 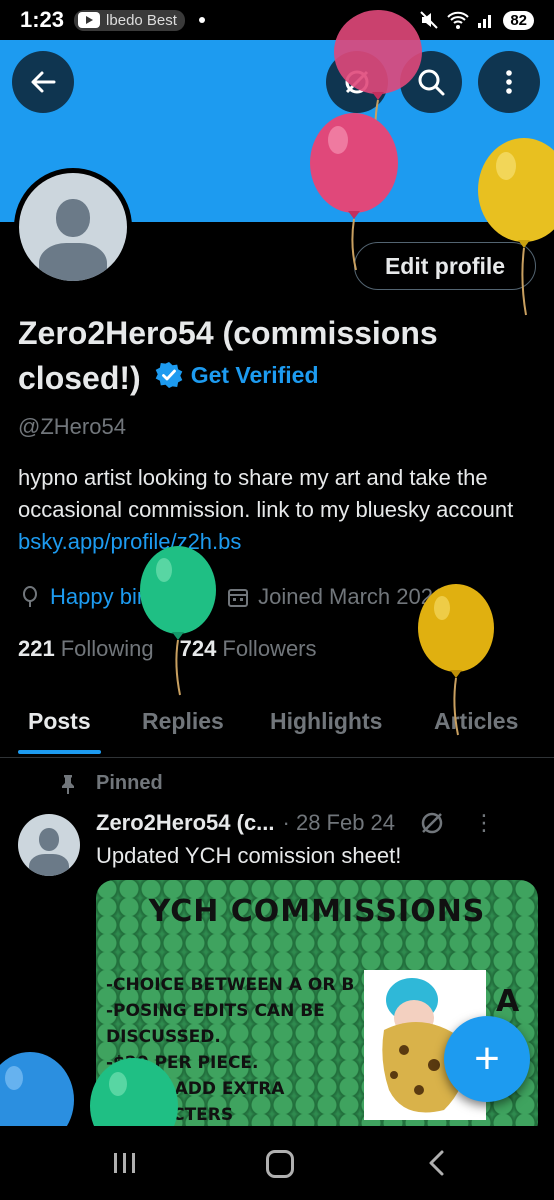 I want to click on search-icon, so click(x=431, y=82).